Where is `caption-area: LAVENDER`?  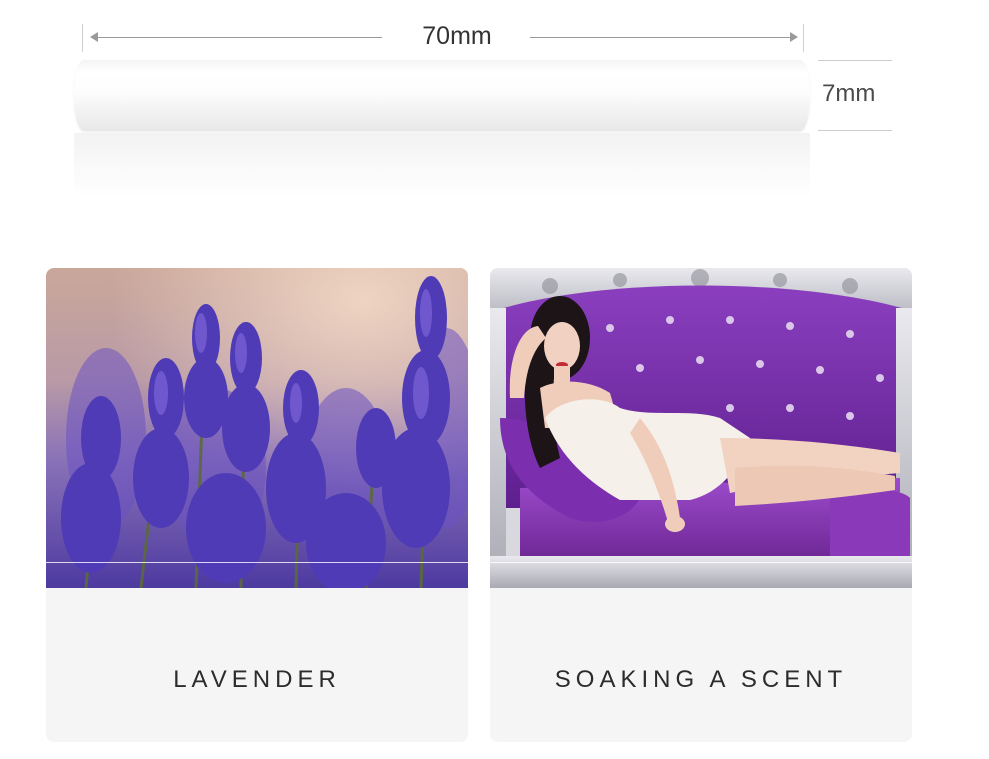 caption-area: LAVENDER is located at coordinates (257, 665).